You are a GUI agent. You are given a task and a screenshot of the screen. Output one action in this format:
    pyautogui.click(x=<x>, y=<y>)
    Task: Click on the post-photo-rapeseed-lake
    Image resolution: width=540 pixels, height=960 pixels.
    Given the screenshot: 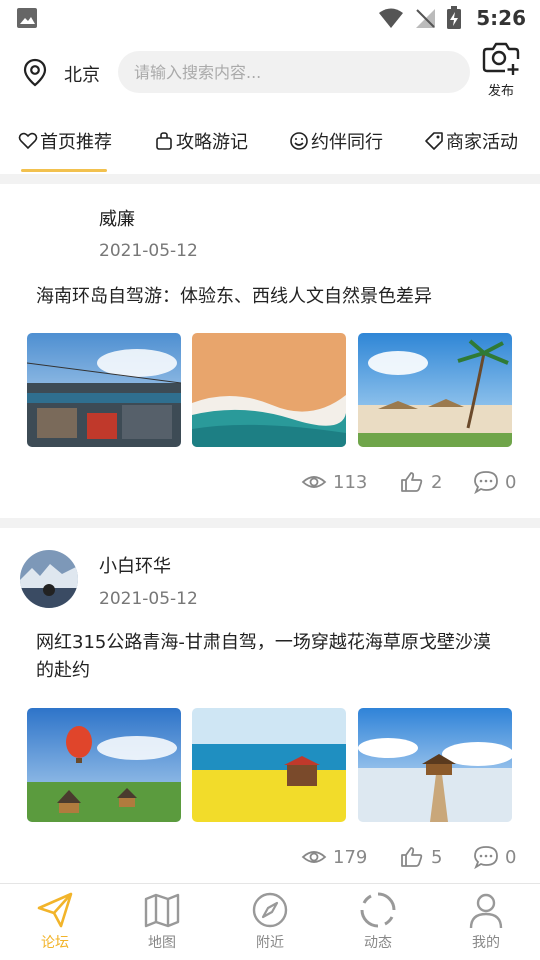 What is the action you would take?
    pyautogui.click(x=269, y=765)
    